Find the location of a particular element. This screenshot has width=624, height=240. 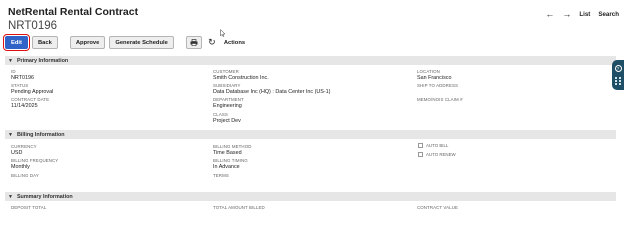

apps-grid-icon is located at coordinates (618, 81).